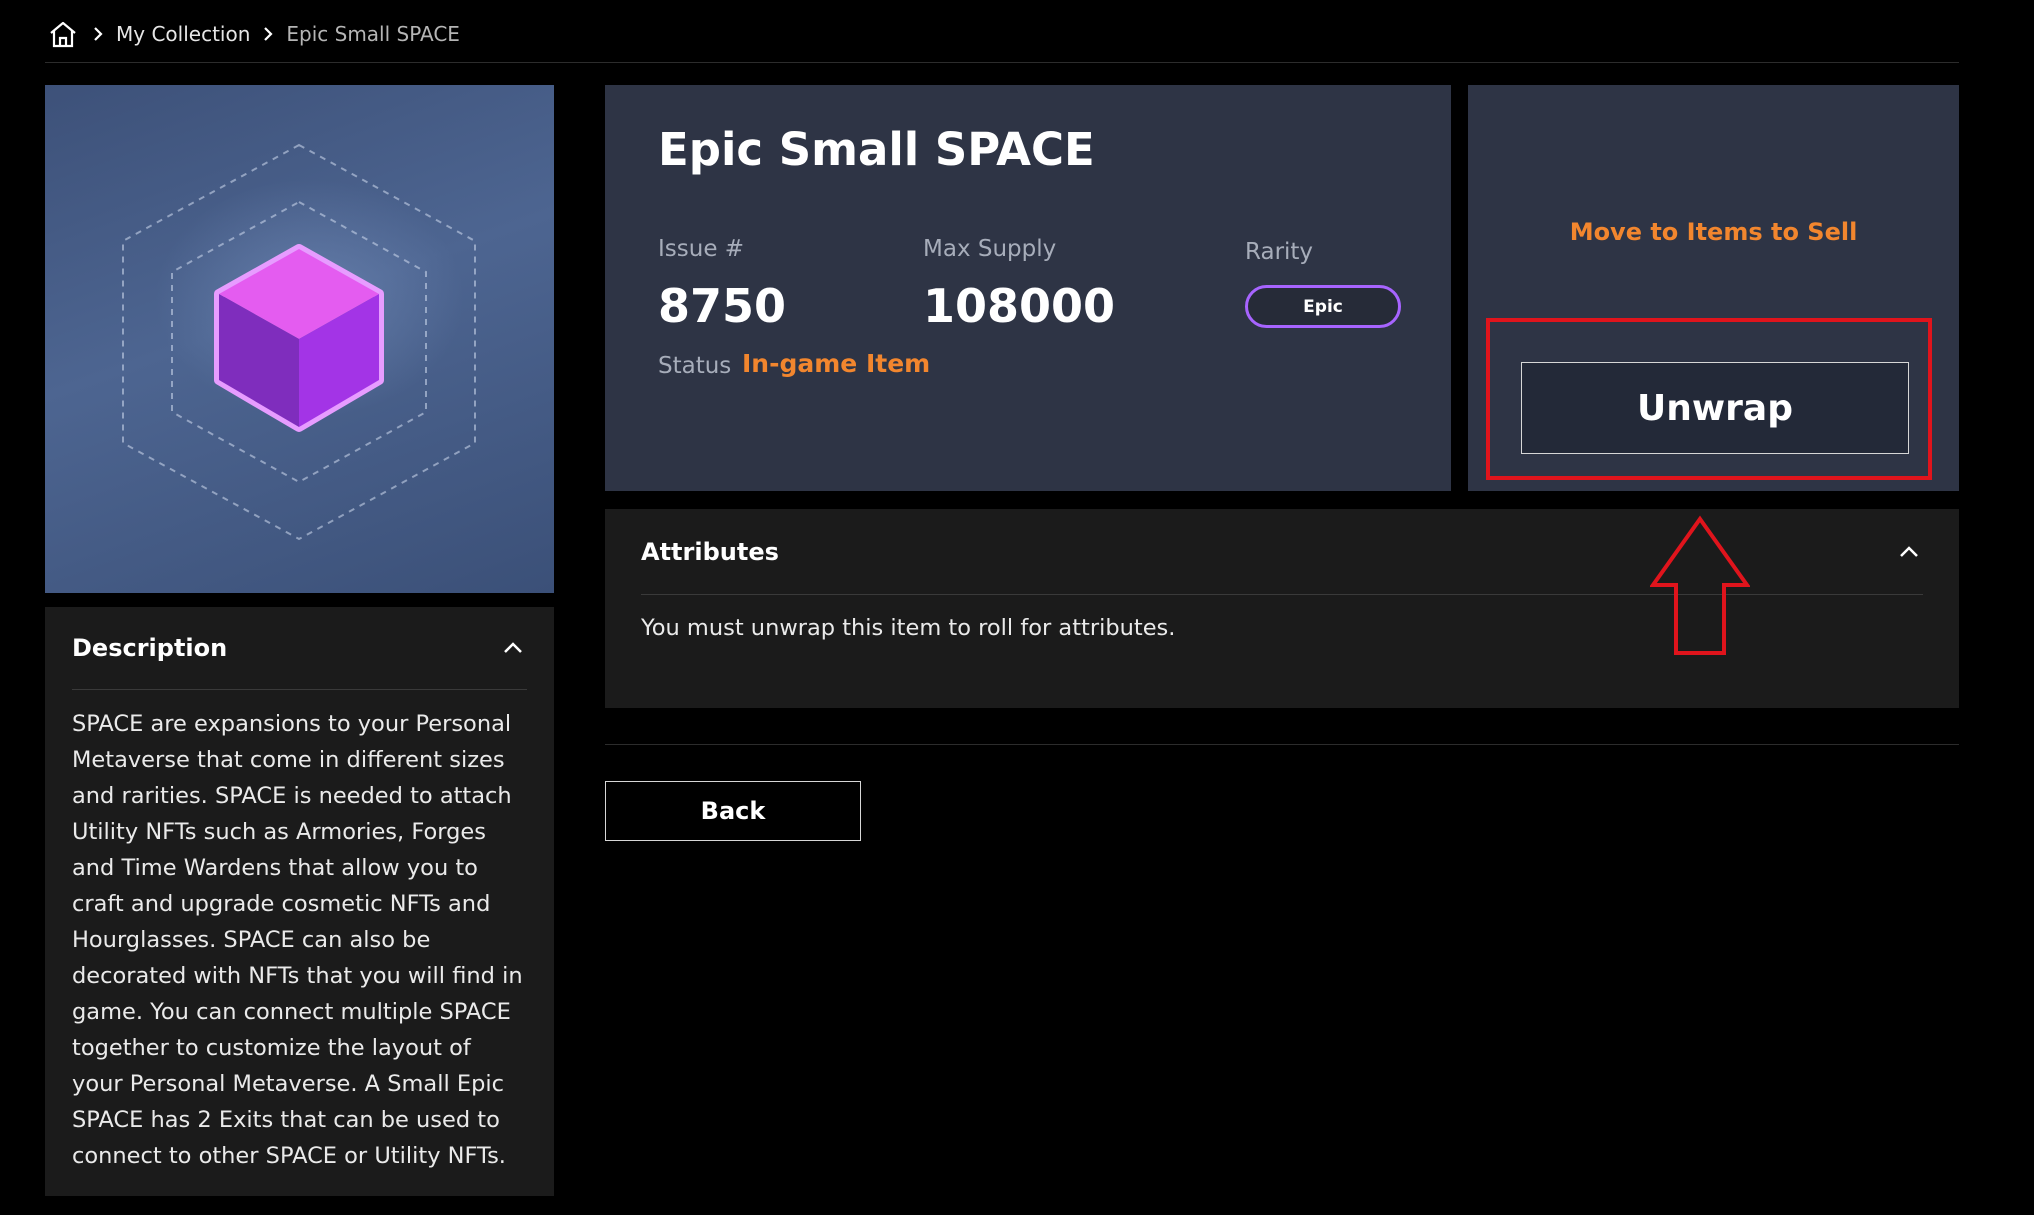 This screenshot has height=1215, width=2034. Describe the element at coordinates (990, 249) in the screenshot. I see `max-supply-label: Max Supply` at that location.